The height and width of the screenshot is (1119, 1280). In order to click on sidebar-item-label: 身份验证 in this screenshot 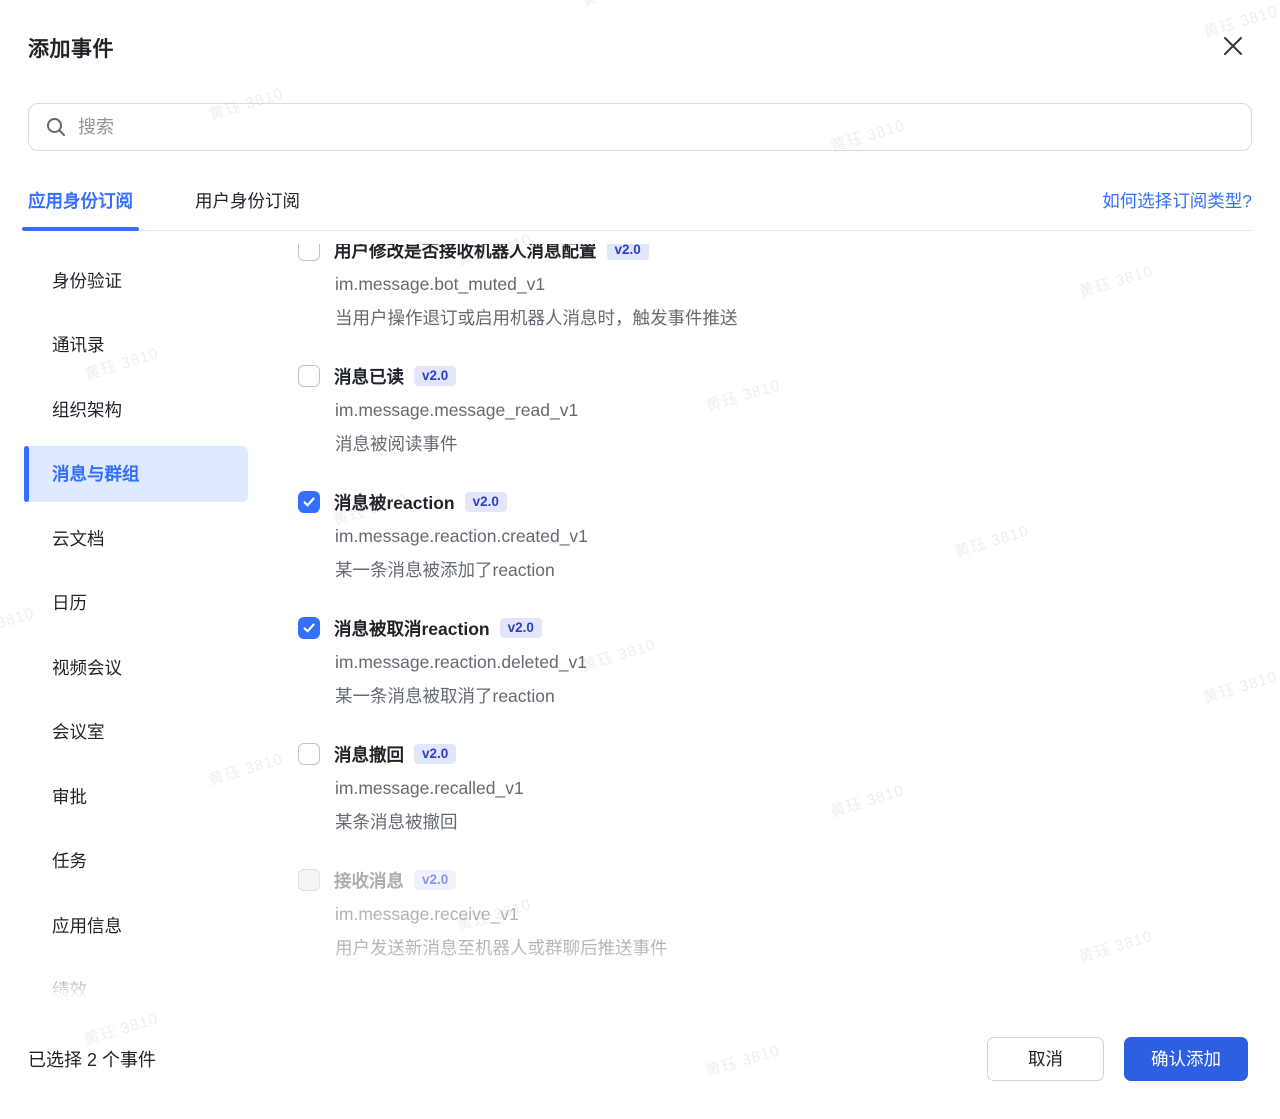, I will do `click(87, 280)`.